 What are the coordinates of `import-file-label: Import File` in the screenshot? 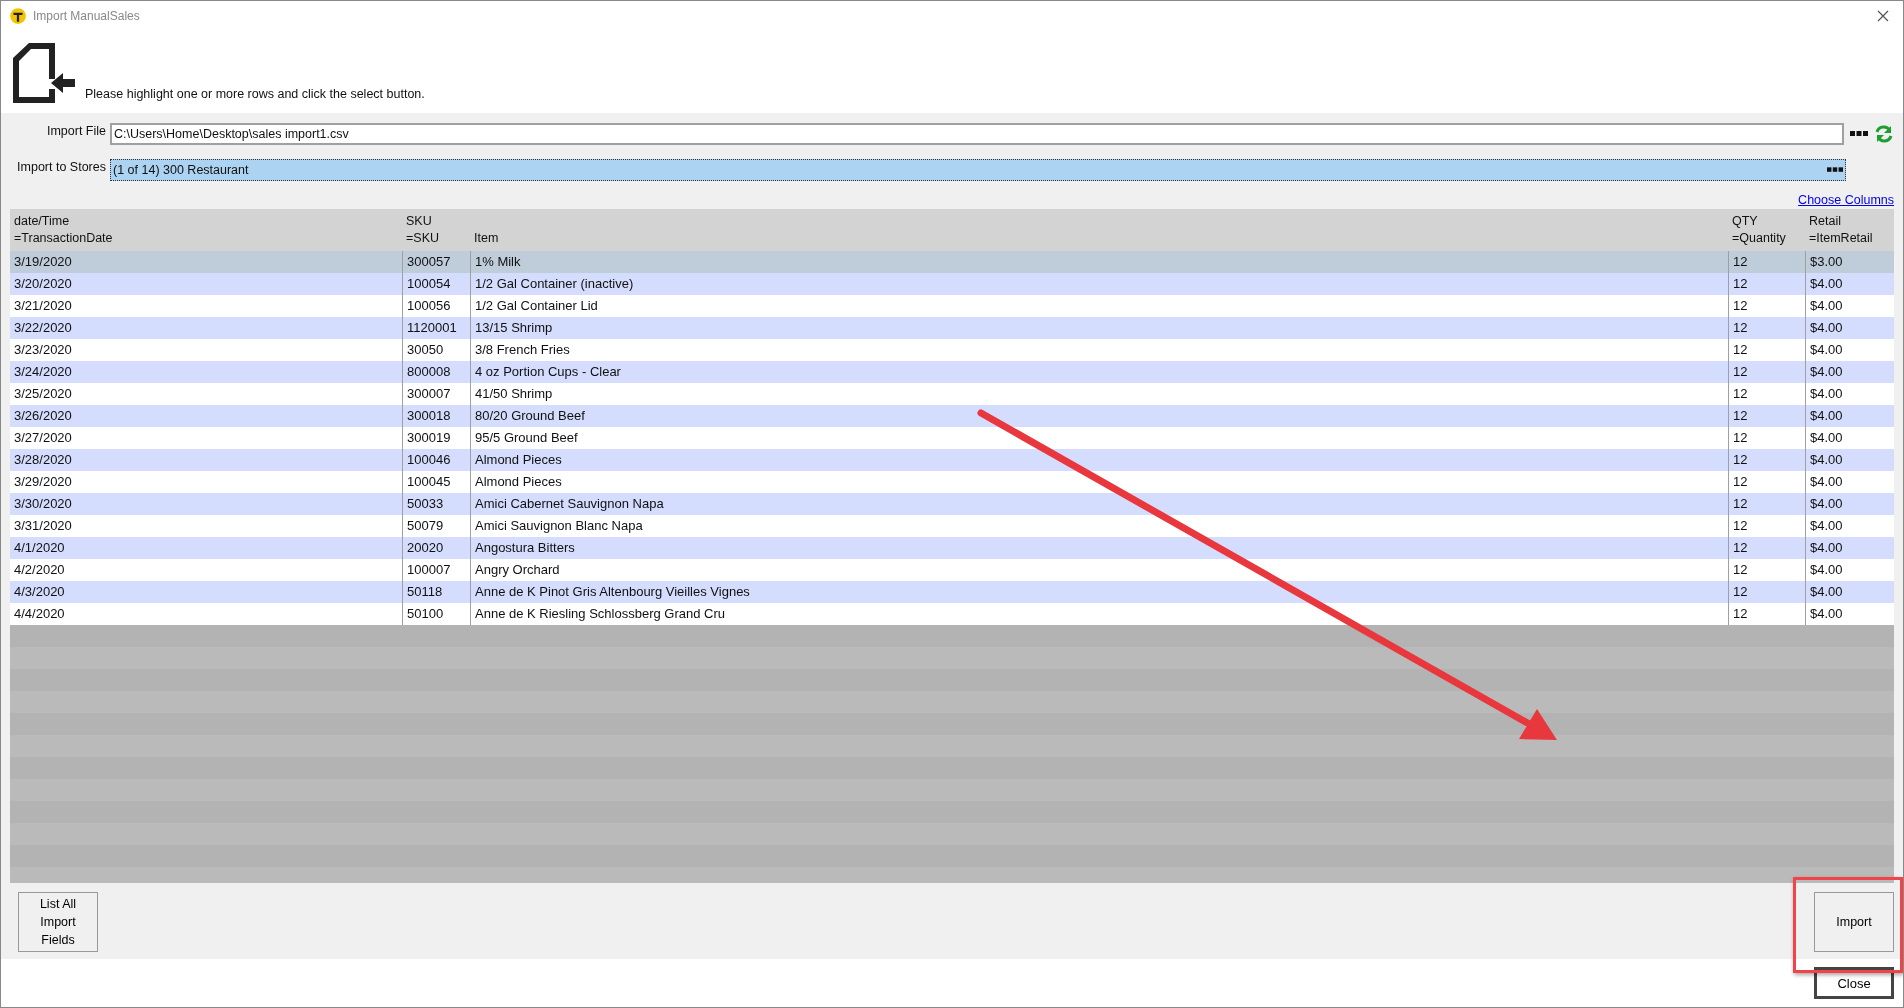 It's located at (75, 131).